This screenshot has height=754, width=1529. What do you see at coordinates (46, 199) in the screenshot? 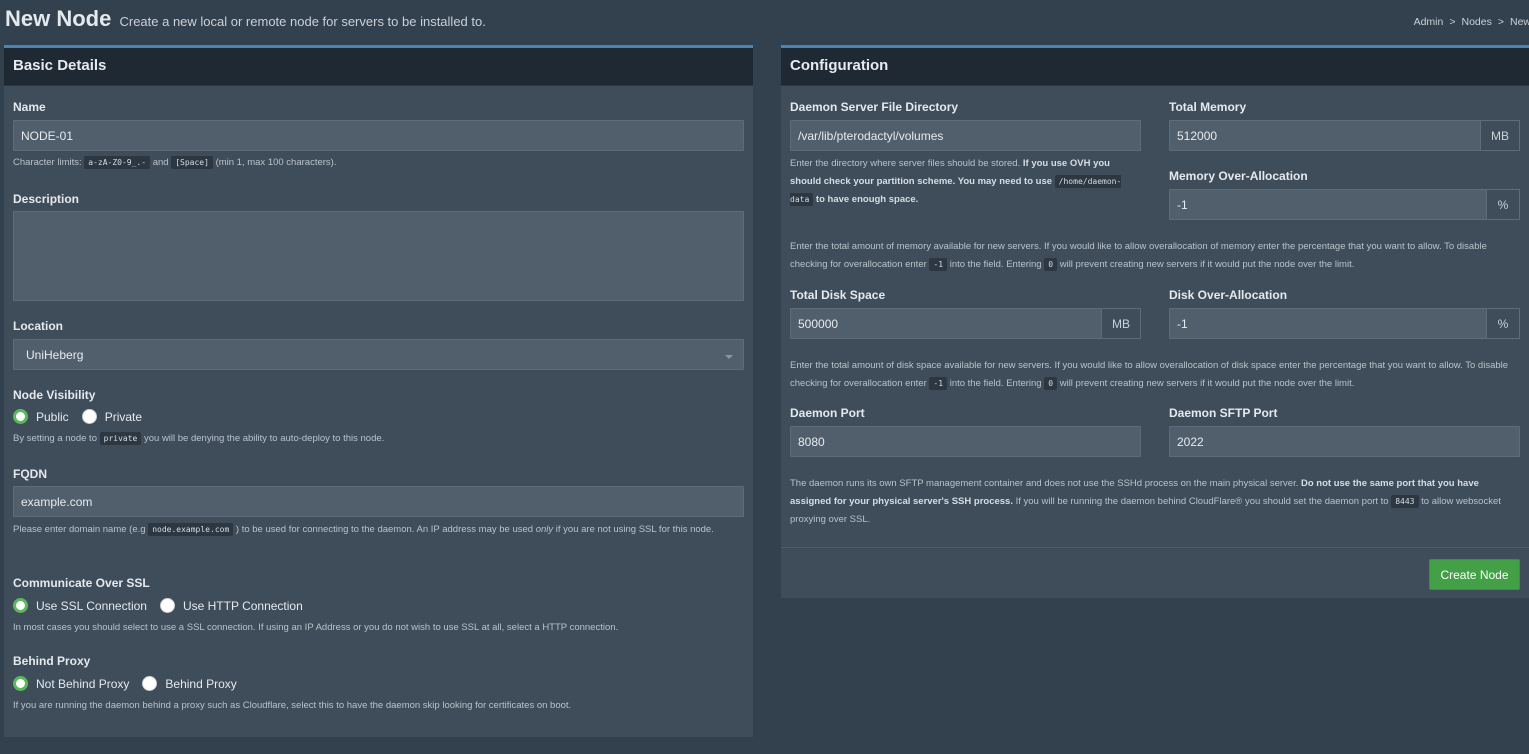
I see `description-label: Description` at bounding box center [46, 199].